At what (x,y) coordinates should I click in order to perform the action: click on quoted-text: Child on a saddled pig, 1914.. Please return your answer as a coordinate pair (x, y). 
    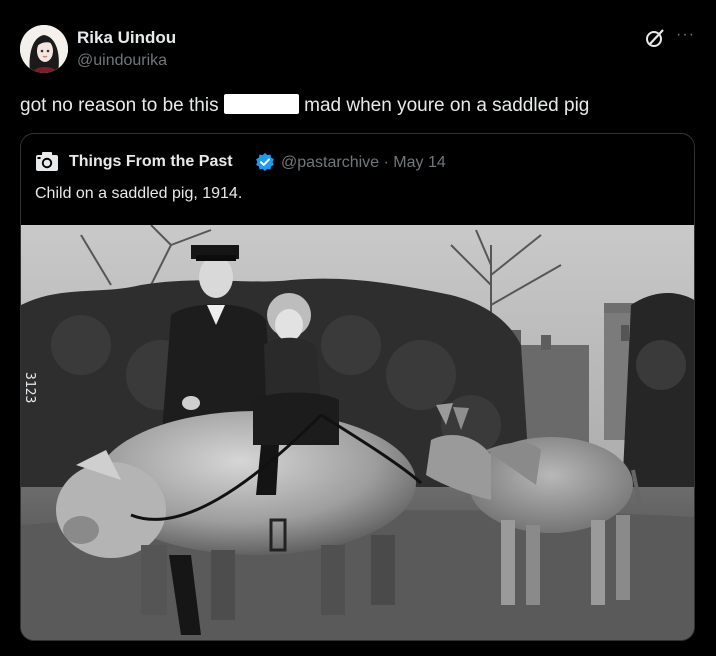
    Looking at the image, I should click on (139, 193).